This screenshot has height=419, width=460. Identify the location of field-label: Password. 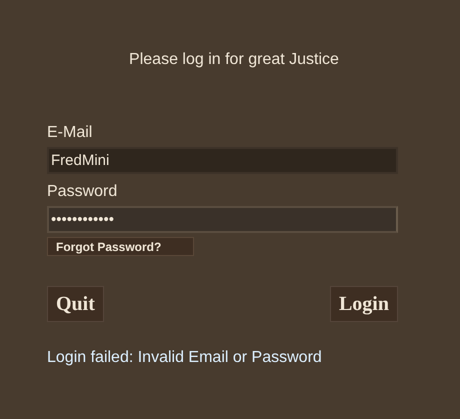
(82, 192).